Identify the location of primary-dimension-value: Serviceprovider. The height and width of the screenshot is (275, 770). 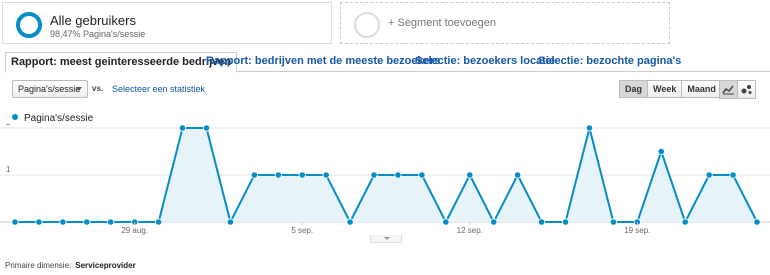
(105, 265).